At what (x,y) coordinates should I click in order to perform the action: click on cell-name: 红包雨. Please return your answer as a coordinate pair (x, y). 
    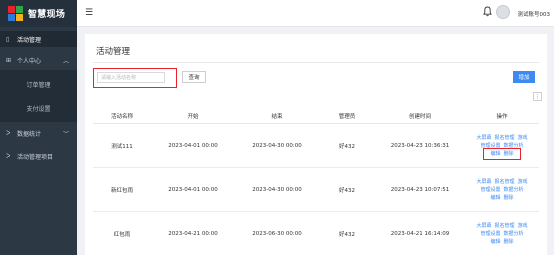
    Looking at the image, I should click on (122, 234).